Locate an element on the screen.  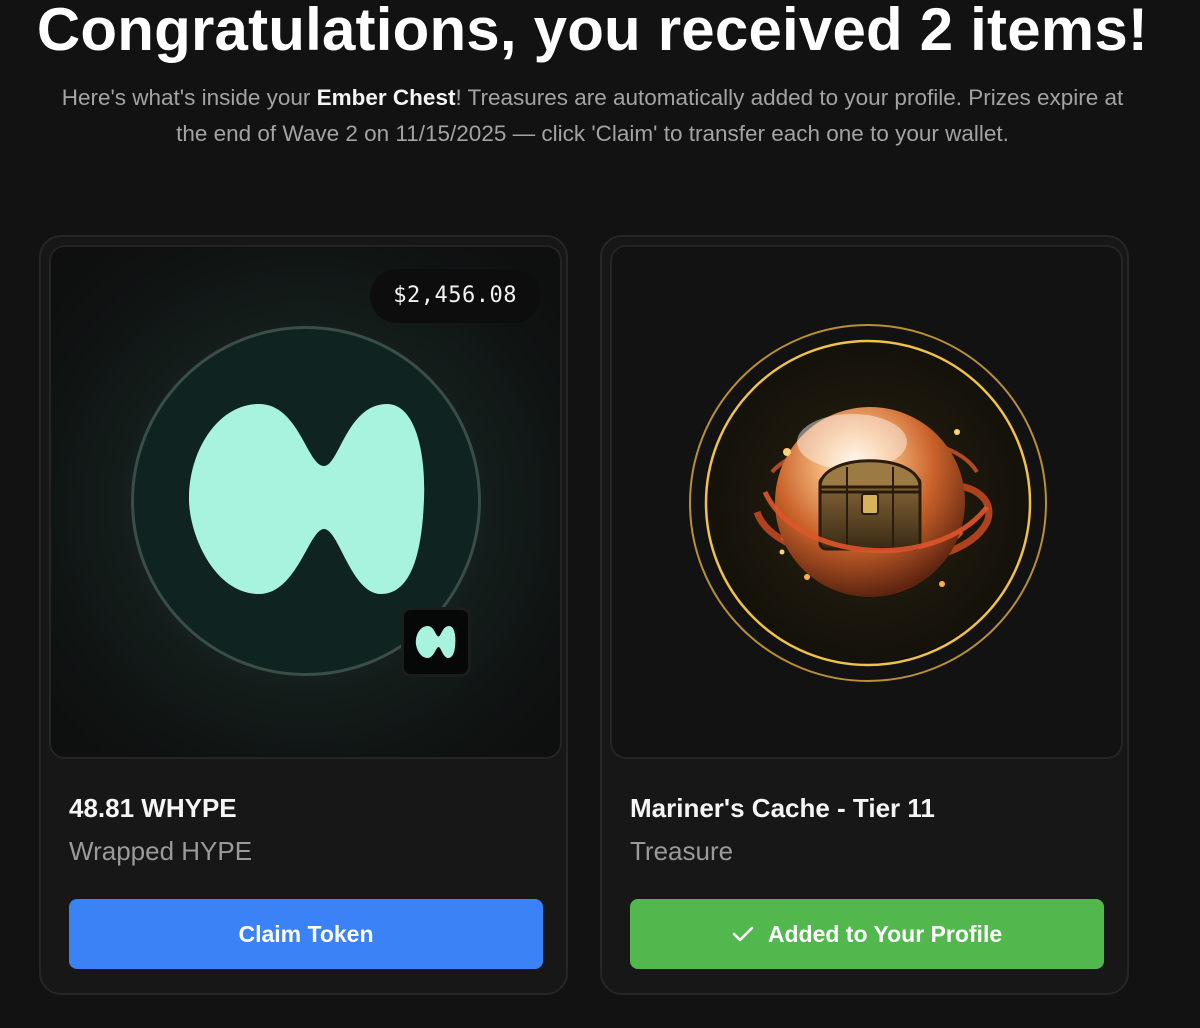
item-name: Mariner's Cache - Tier 11 is located at coordinates (782, 808).